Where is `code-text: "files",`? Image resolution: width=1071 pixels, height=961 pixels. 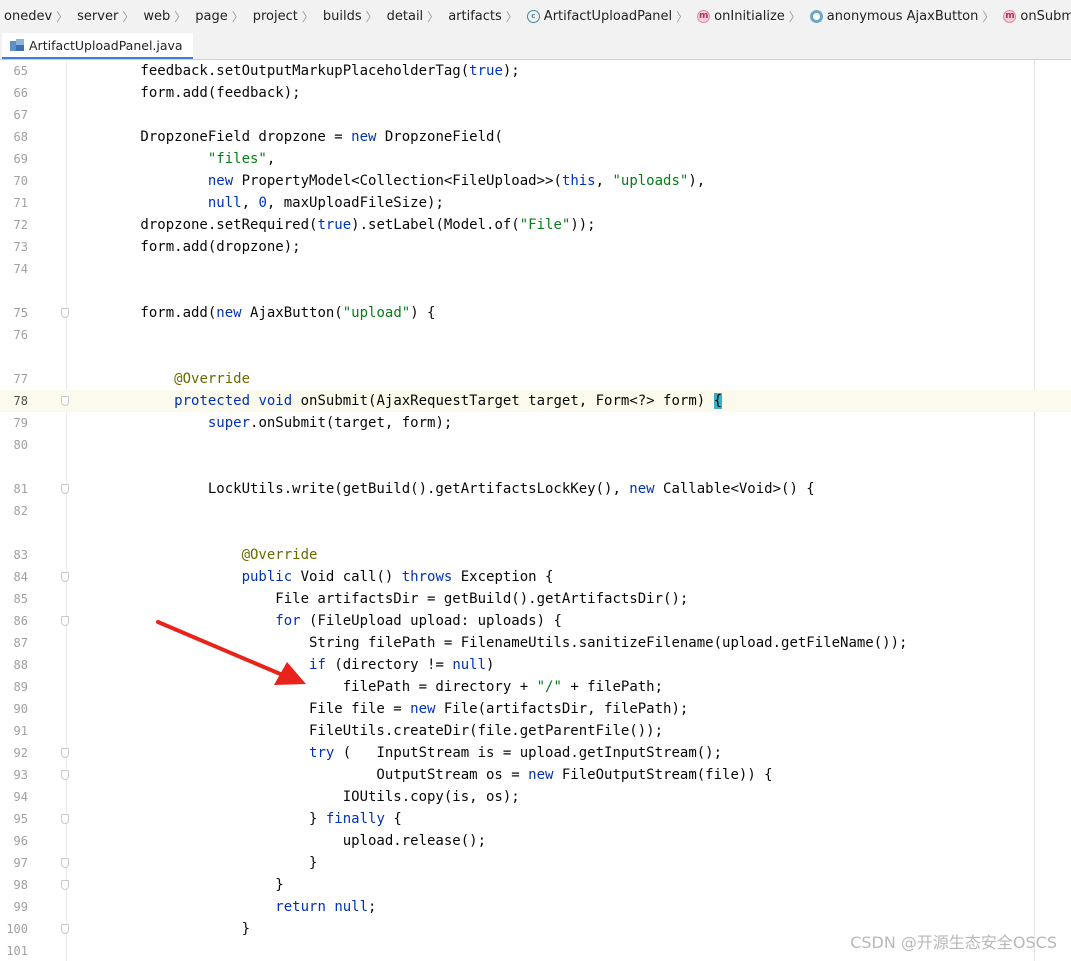 code-text: "files", is located at coordinates (241, 159).